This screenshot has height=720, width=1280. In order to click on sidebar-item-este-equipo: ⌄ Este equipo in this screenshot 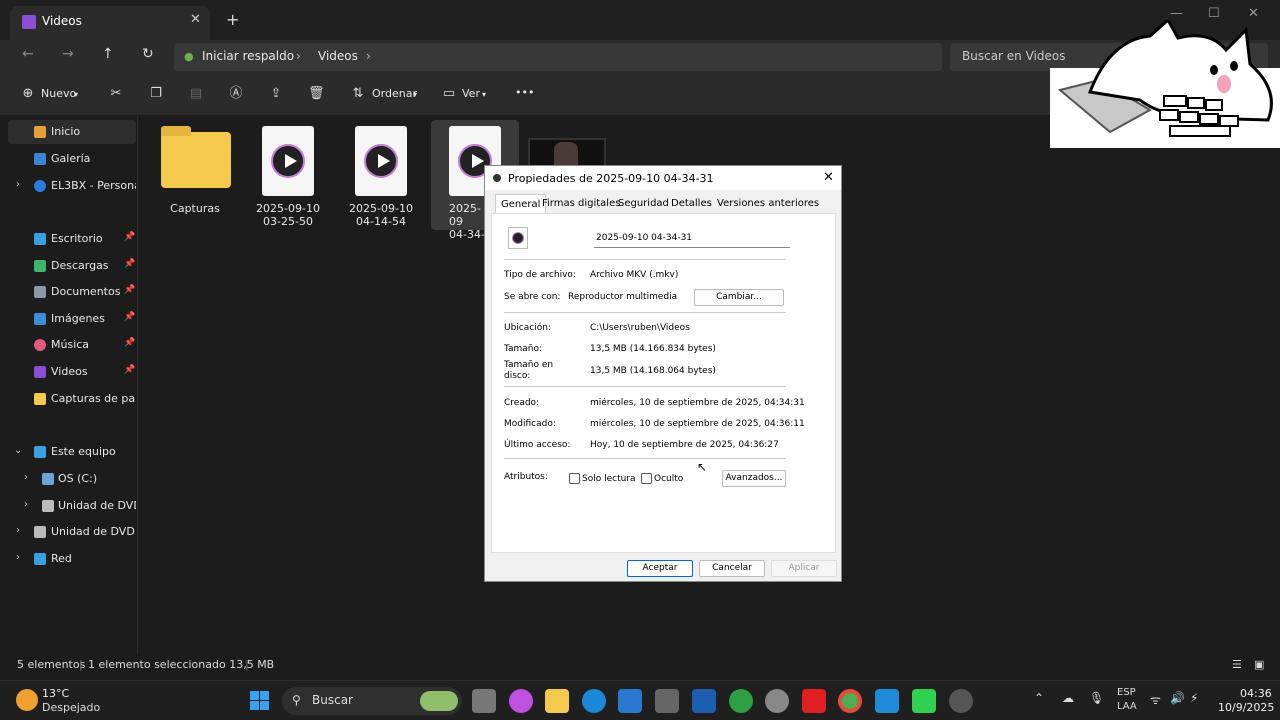, I will do `click(72, 452)`.